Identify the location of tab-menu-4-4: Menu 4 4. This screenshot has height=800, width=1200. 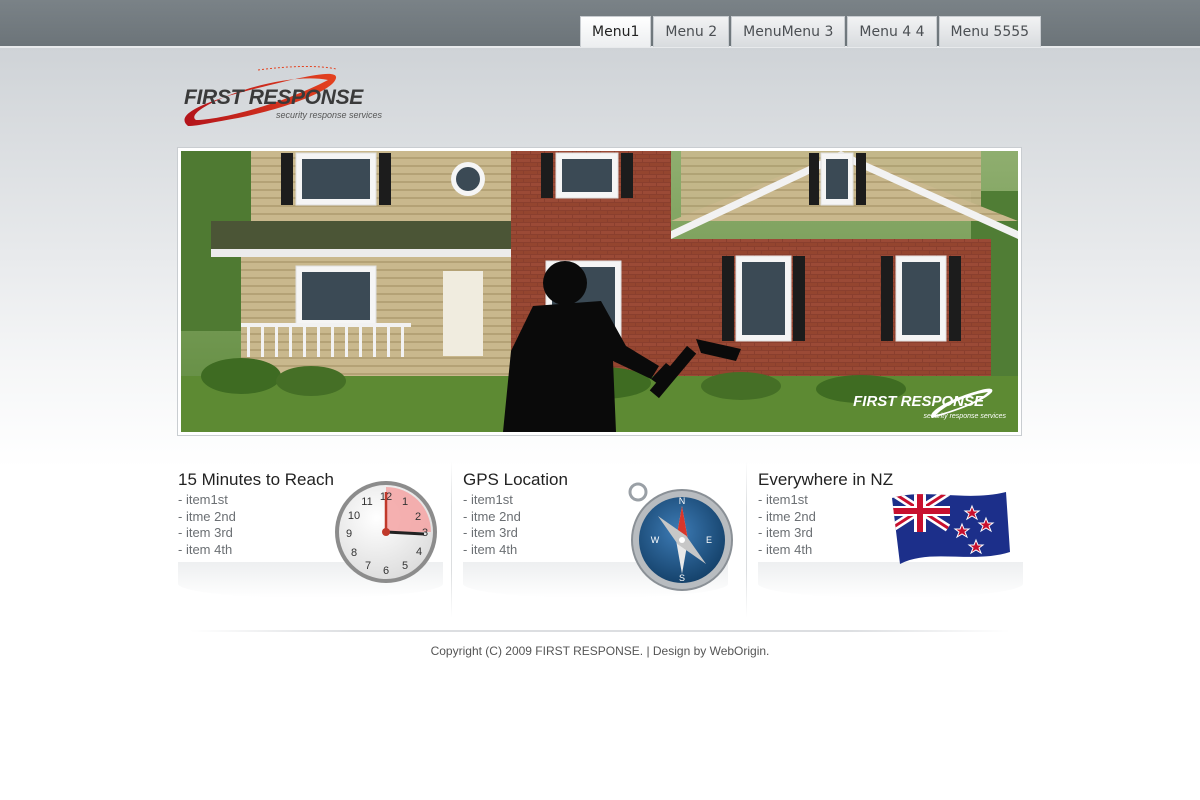
(892, 31).